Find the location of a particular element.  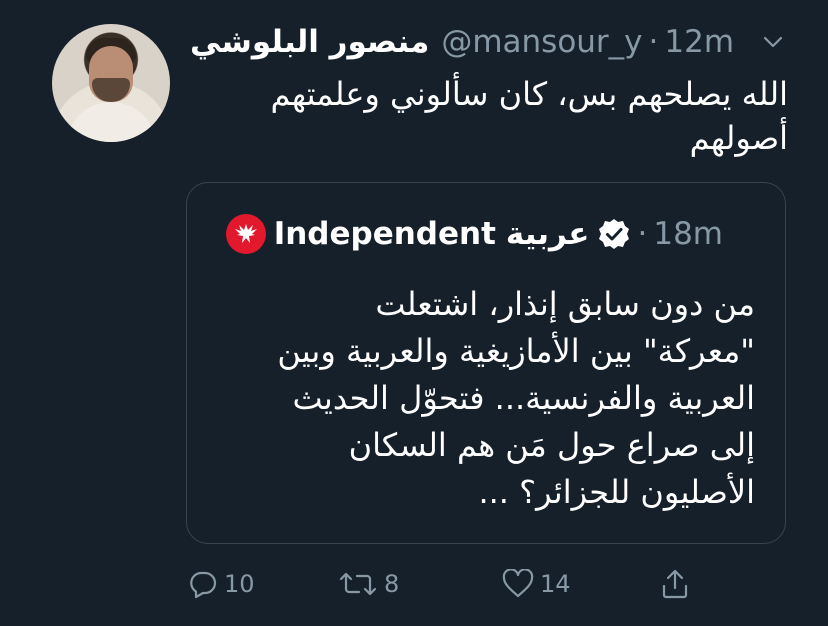

quoted-tweet-time: 18m is located at coordinates (688, 234).